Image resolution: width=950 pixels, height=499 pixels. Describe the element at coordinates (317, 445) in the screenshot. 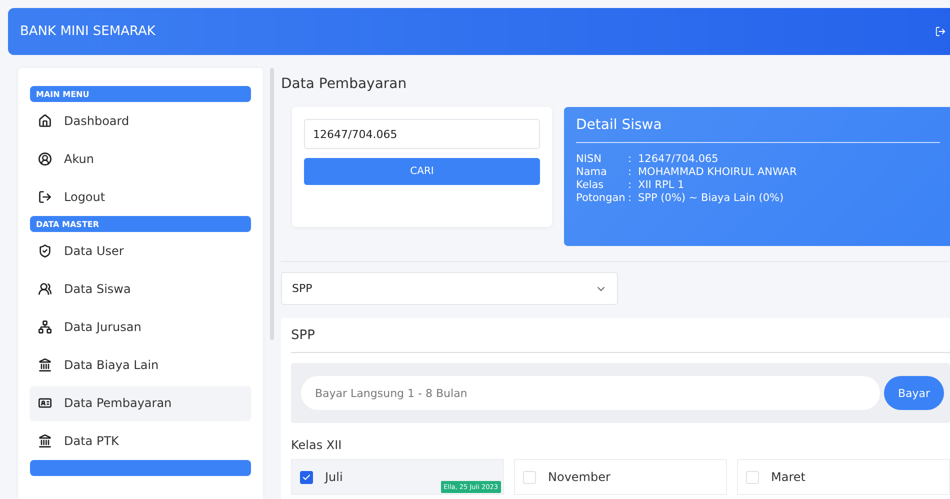

I see `group-title: Kelas XII` at that location.